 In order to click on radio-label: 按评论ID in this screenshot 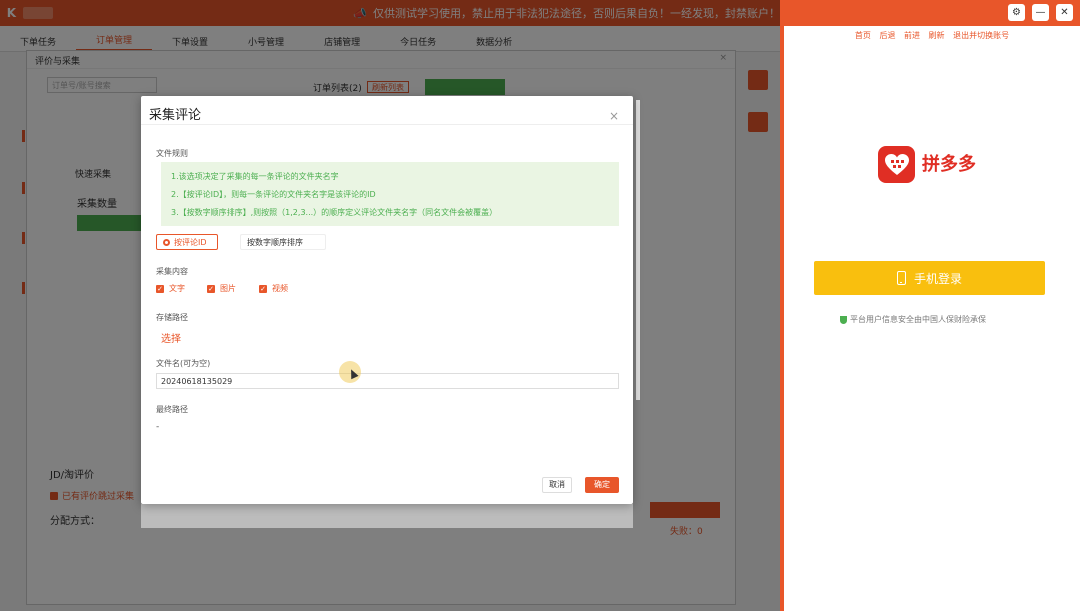, I will do `click(190, 242)`.